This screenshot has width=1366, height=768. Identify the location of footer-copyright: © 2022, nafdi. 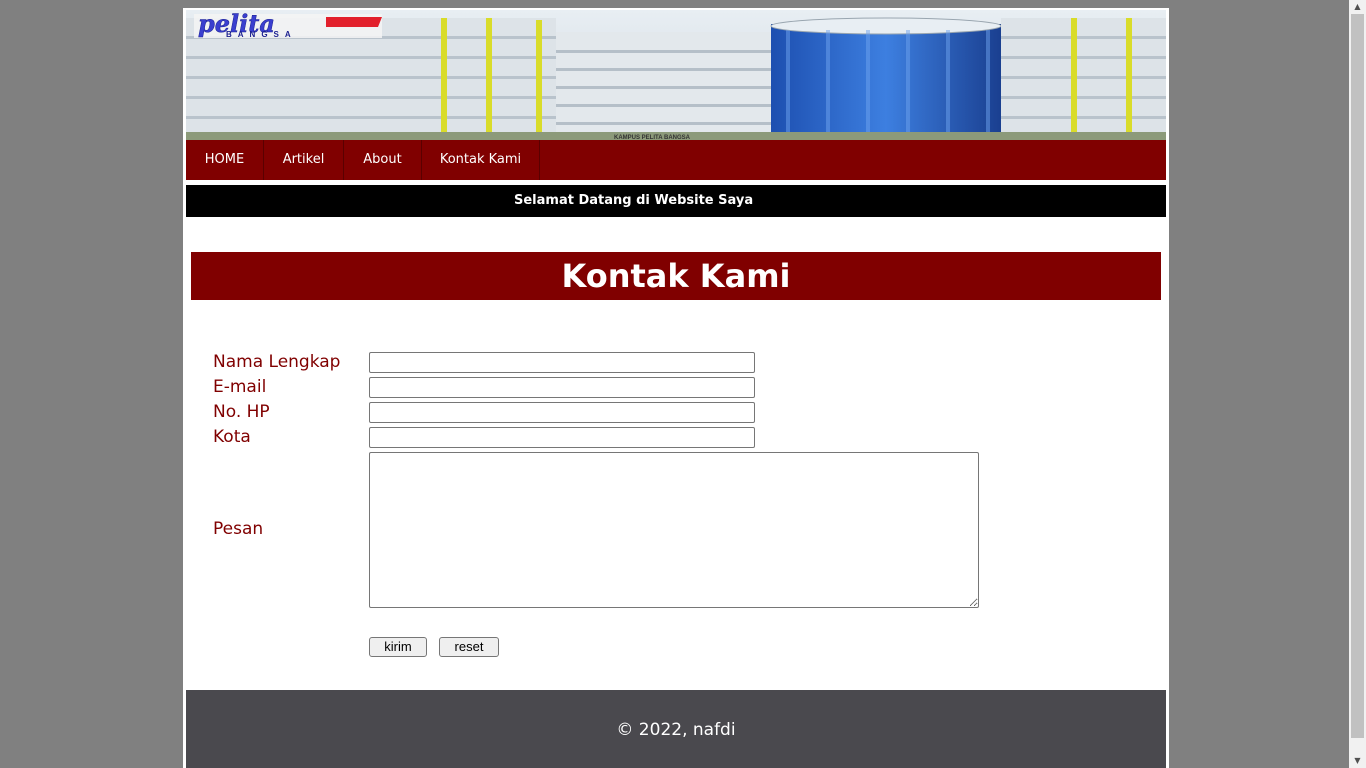
(676, 730).